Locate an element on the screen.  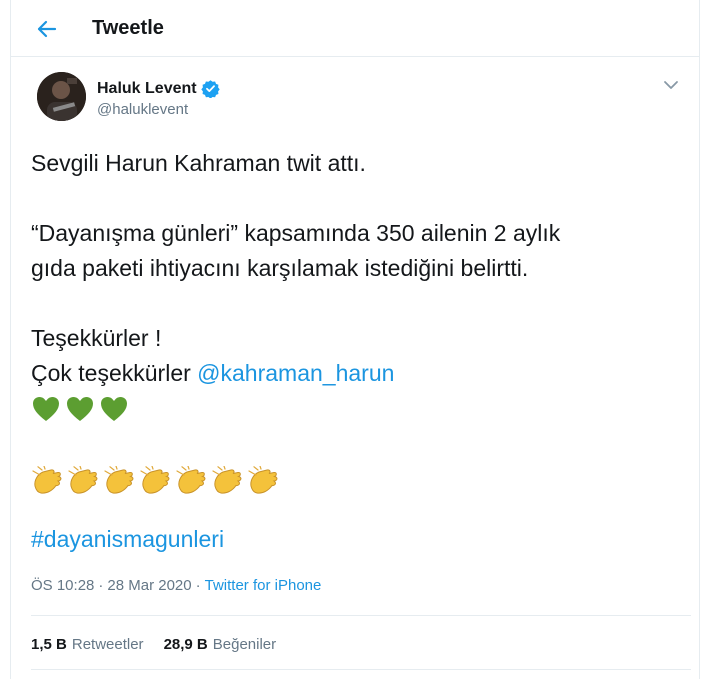
retweets-stat: 1,5 B Retweetler is located at coordinates (87, 644).